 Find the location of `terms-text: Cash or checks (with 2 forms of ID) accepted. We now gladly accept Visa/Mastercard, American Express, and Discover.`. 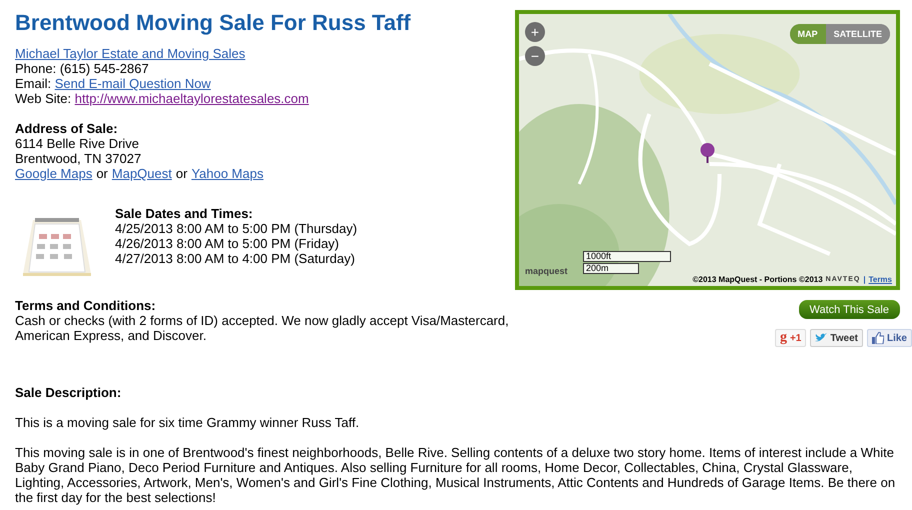

terms-text: Cash or checks (with 2 forms of ID) accepted. We now gladly accept Visa/Mastercard, American Express, and Discover. is located at coordinates (262, 328).